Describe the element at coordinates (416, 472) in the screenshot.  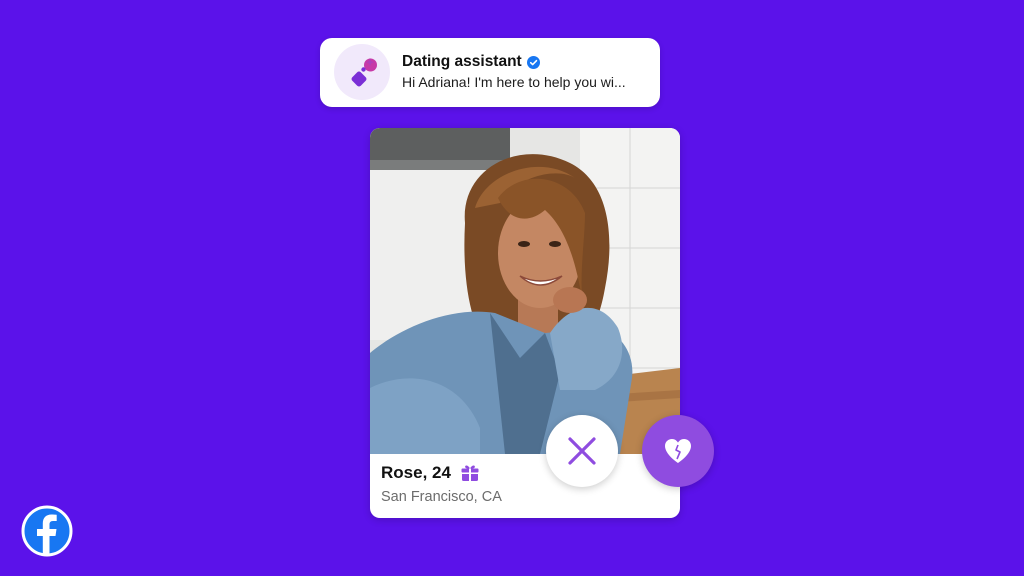
I see `profile-name-age: Rose, 24` at that location.